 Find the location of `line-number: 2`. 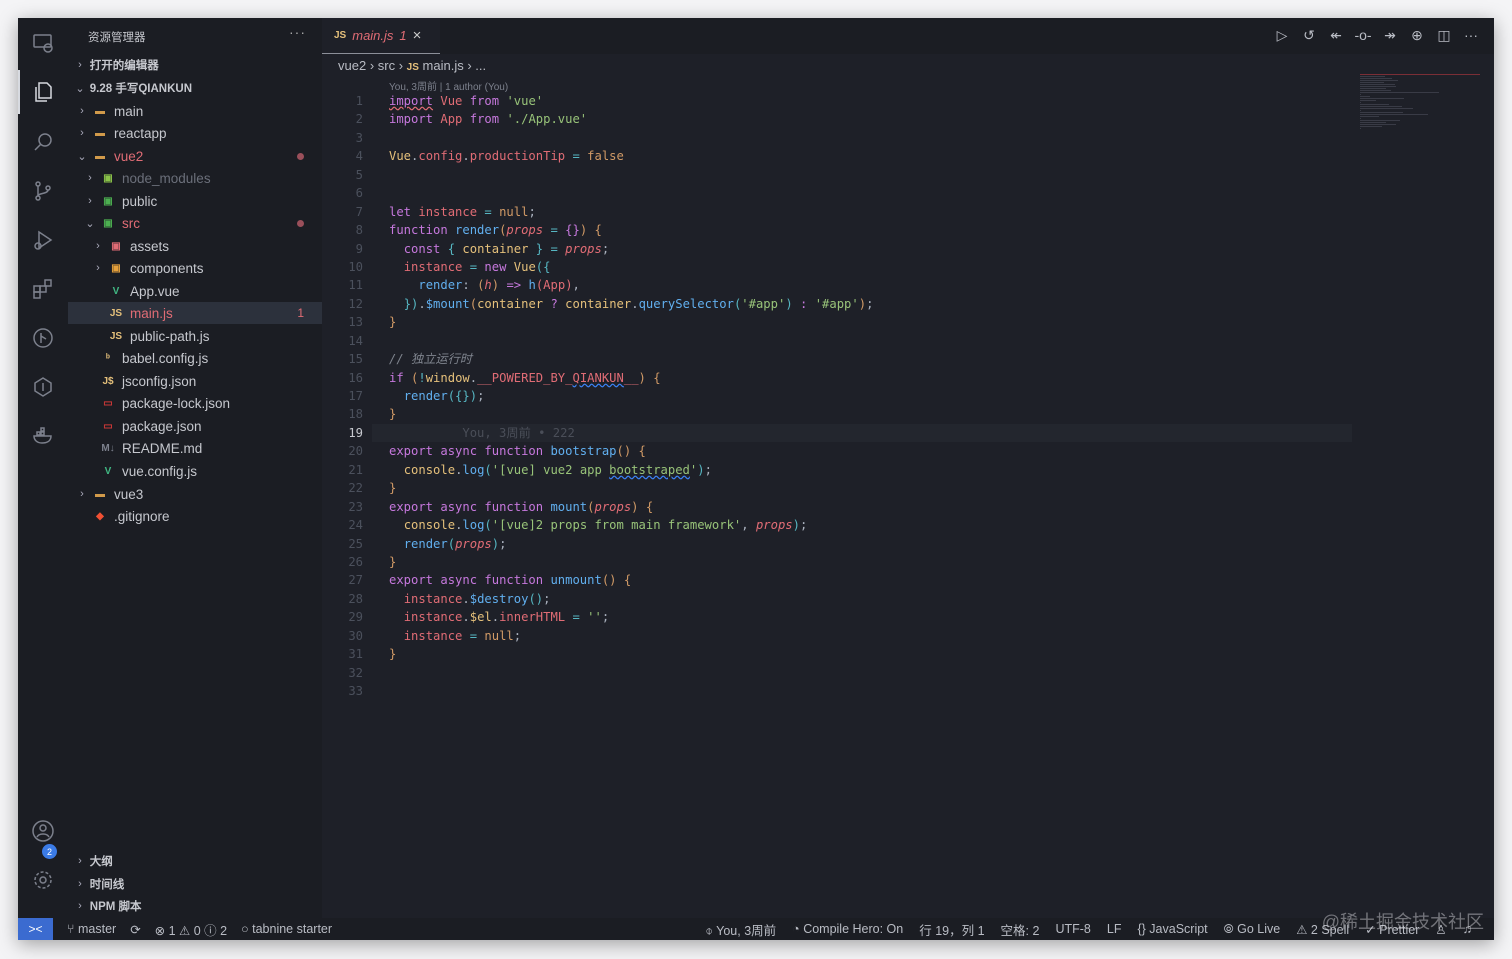

line-number: 2 is located at coordinates (359, 119).